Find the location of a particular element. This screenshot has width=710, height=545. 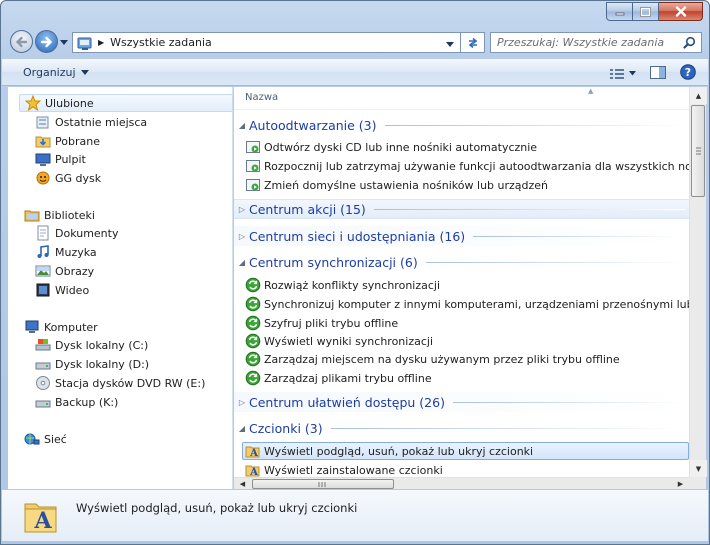

address-dropdown is located at coordinates (450, 44).